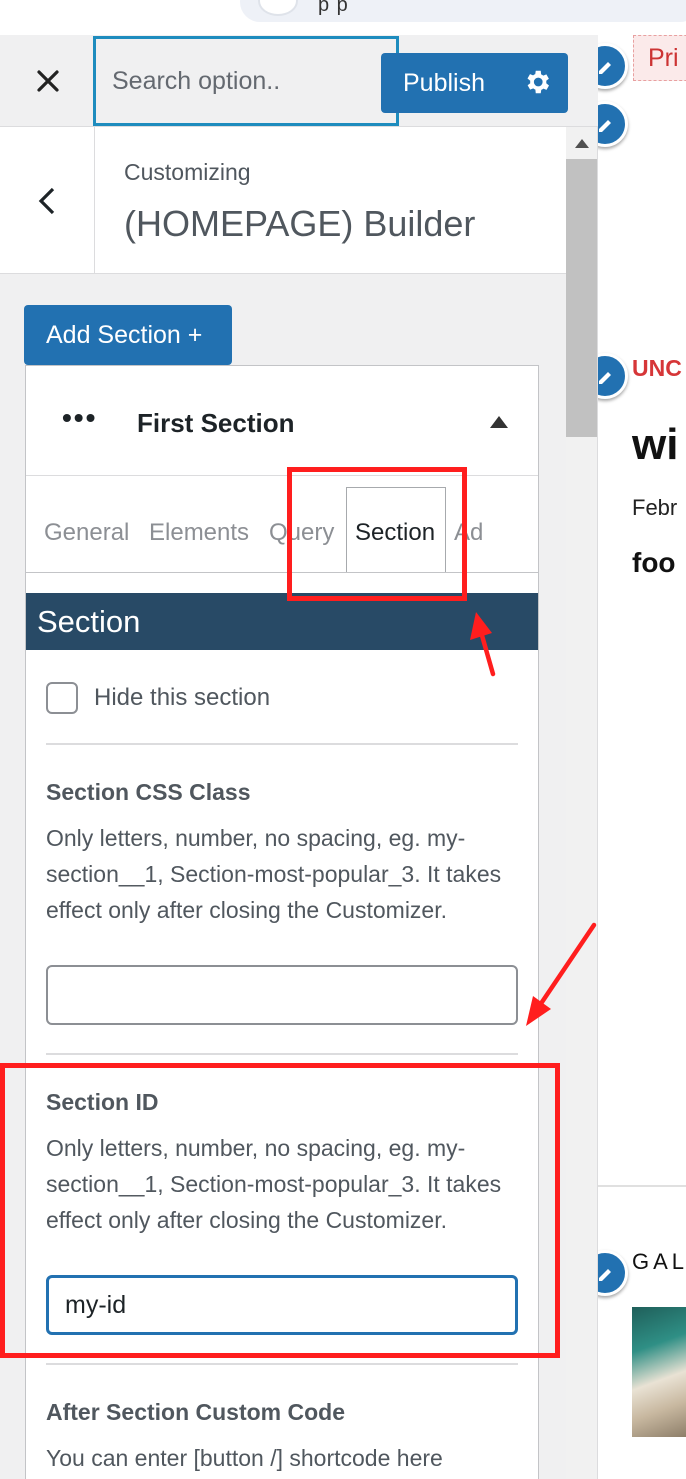 The width and height of the screenshot is (686, 1479). I want to click on after-code-description: You can enter [button /] shortcode here, so click(244, 1458).